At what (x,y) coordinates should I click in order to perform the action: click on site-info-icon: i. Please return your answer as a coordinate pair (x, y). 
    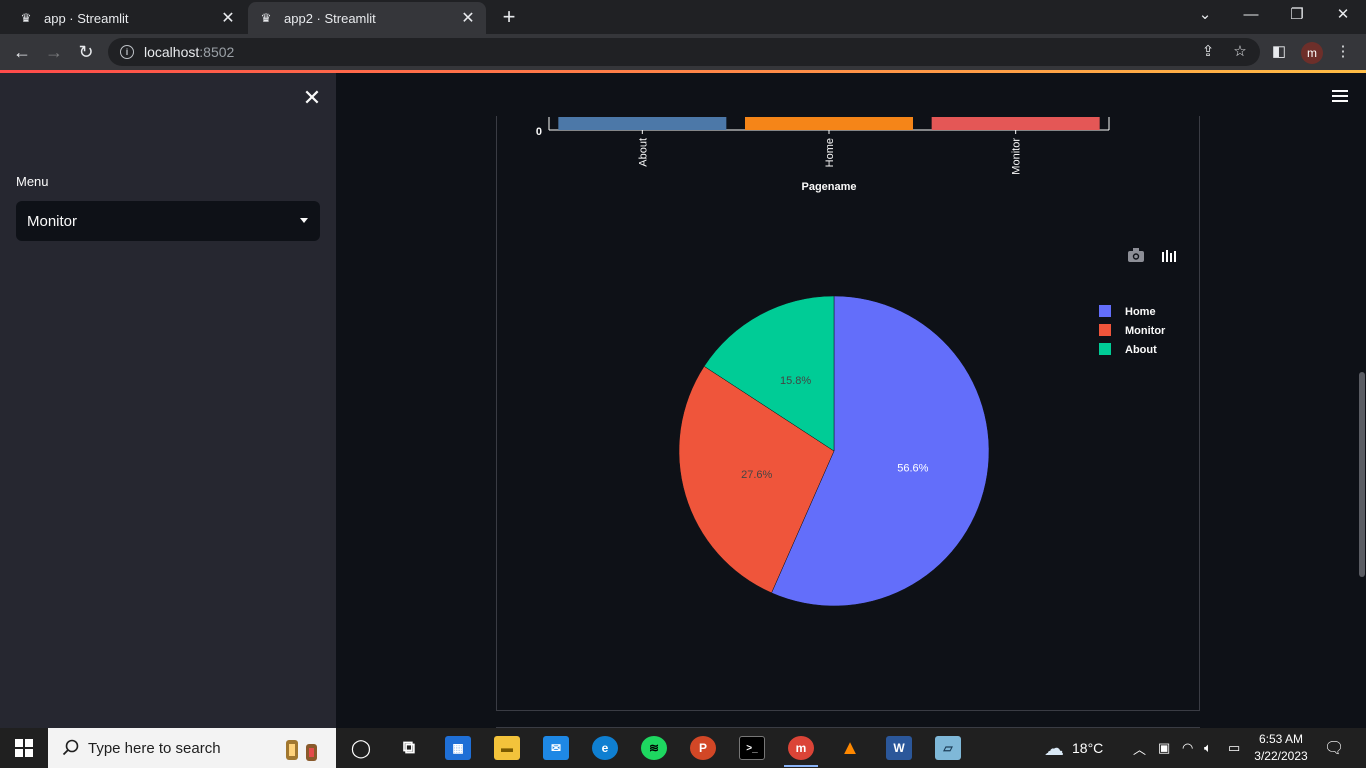
    Looking at the image, I should click on (127, 52).